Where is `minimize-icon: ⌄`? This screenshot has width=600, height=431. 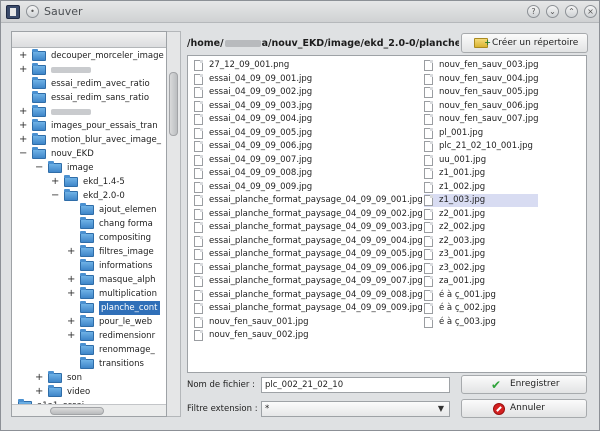 minimize-icon: ⌄ is located at coordinates (552, 11).